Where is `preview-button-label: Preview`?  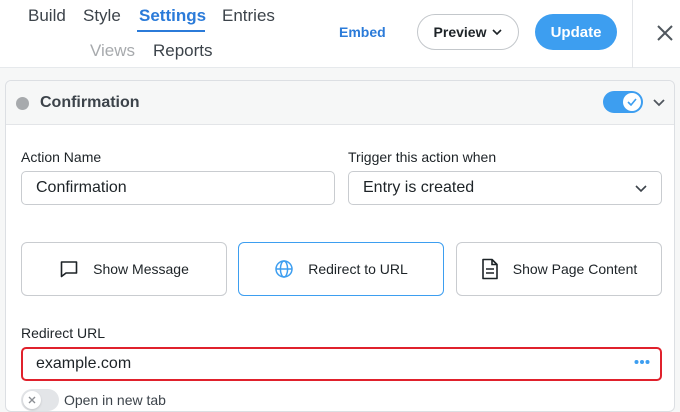 preview-button-label: Preview is located at coordinates (460, 32).